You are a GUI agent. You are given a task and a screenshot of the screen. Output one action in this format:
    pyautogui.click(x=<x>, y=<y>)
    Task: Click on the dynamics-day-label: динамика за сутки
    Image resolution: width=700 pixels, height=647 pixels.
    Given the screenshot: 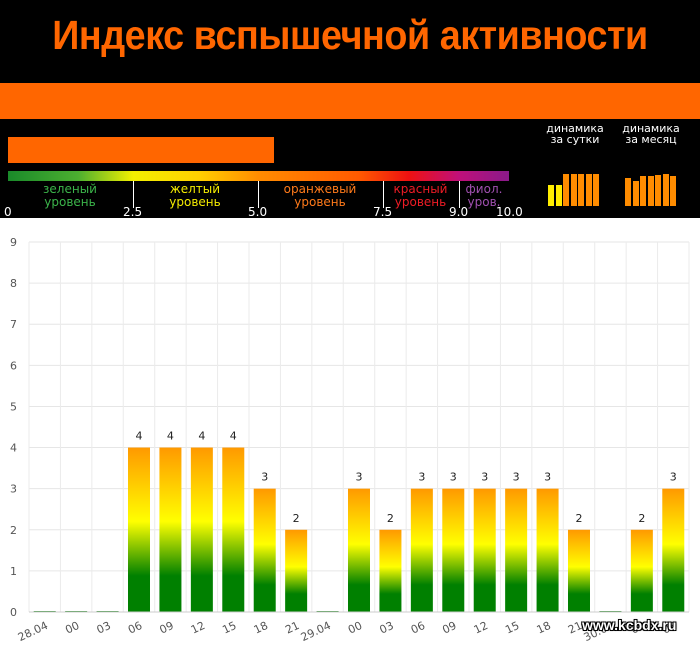 What is the action you would take?
    pyautogui.click(x=575, y=134)
    